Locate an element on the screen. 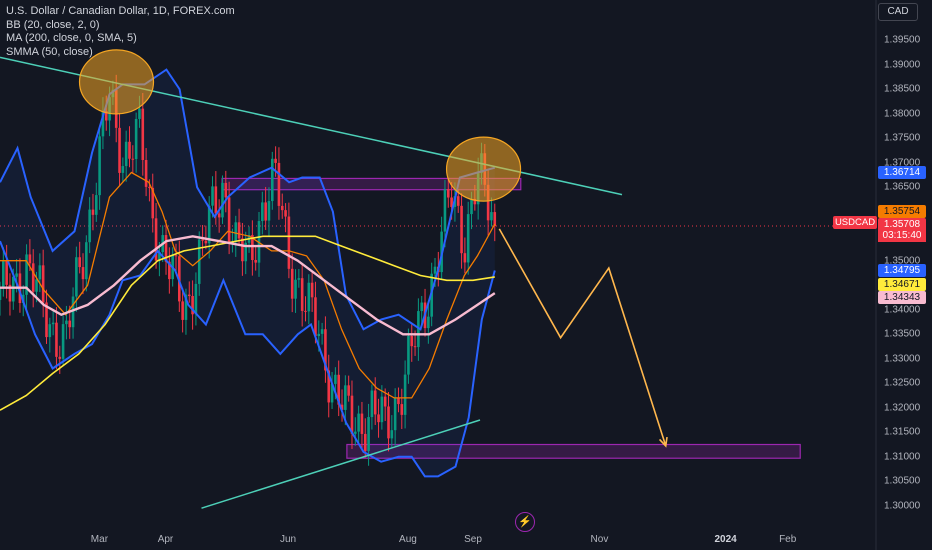 The image size is (932, 550). price-tick-label: 1.33500 is located at coordinates (902, 334).